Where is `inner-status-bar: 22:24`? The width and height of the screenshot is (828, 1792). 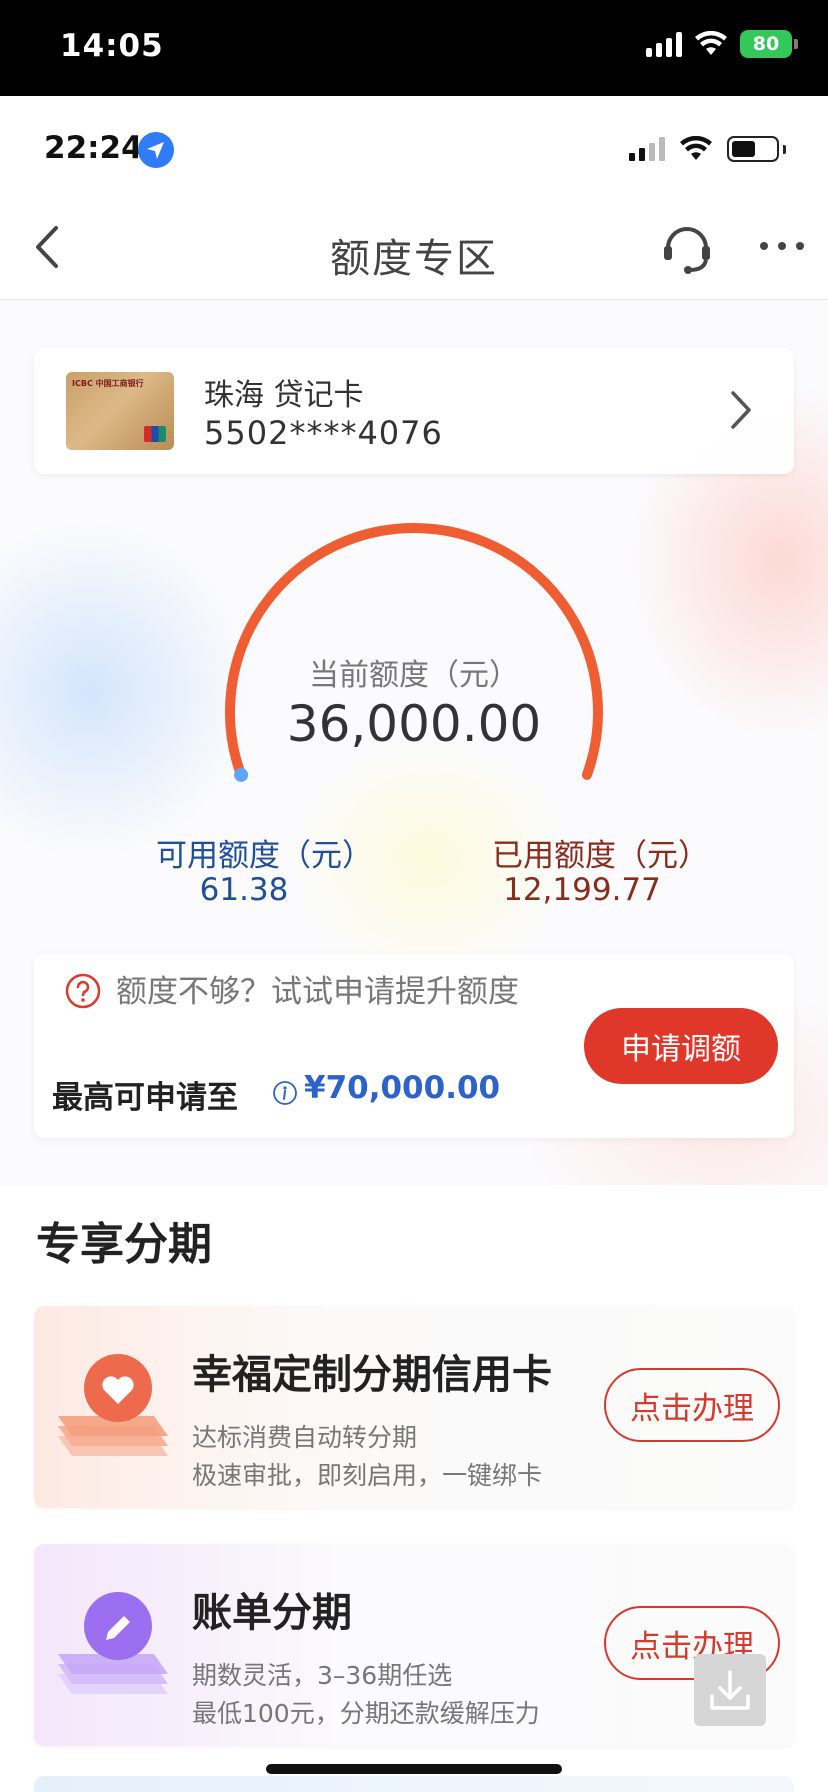 inner-status-bar: 22:24 is located at coordinates (414, 146).